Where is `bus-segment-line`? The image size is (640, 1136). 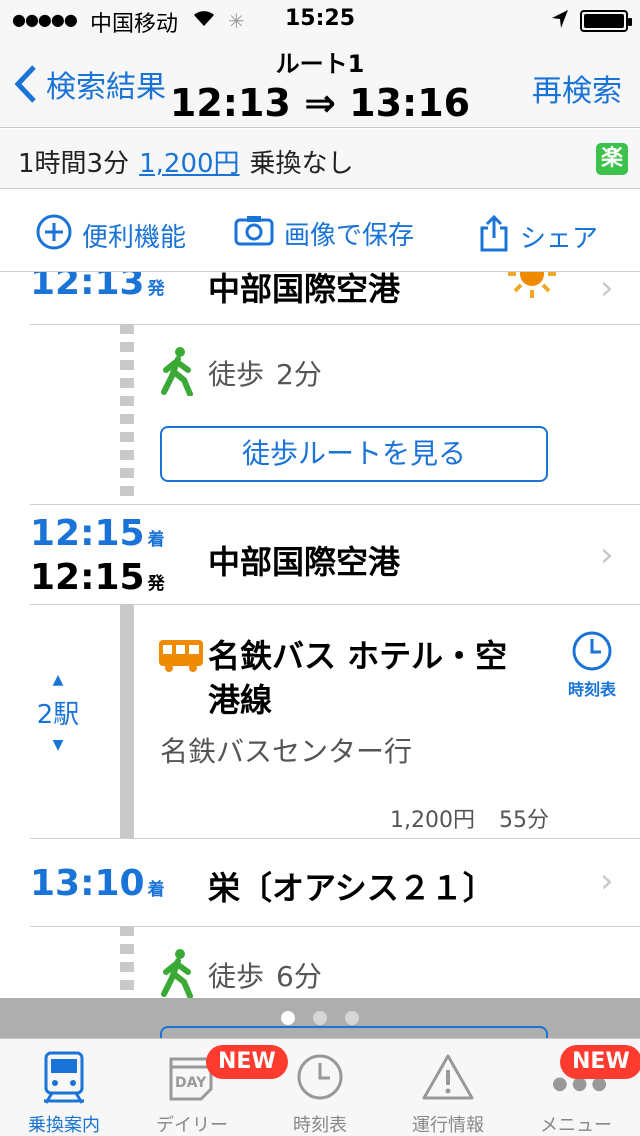
bus-segment-line is located at coordinates (127, 721).